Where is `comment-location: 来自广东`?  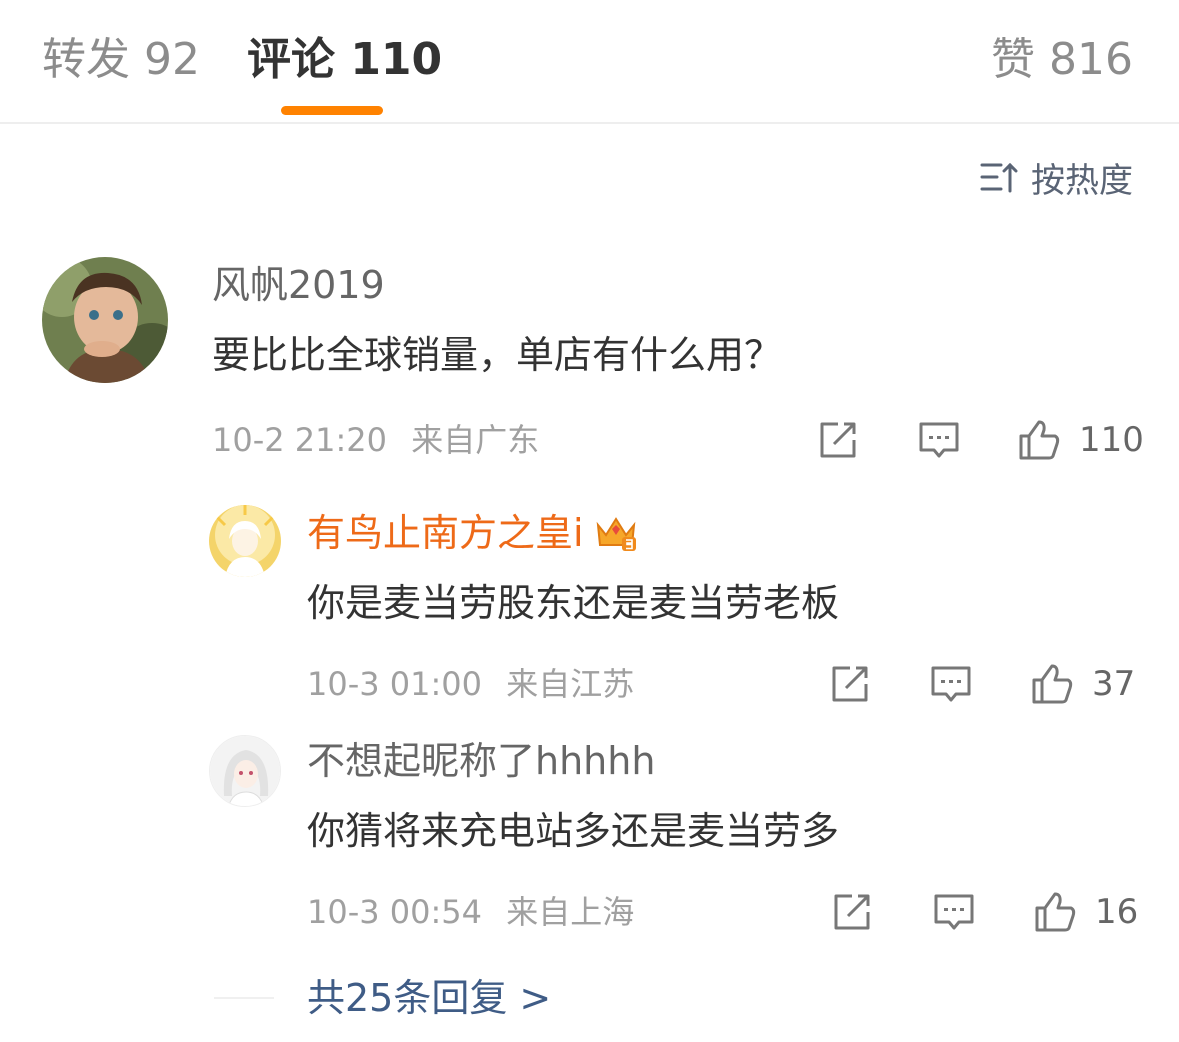
comment-location: 来自广东 is located at coordinates (475, 440).